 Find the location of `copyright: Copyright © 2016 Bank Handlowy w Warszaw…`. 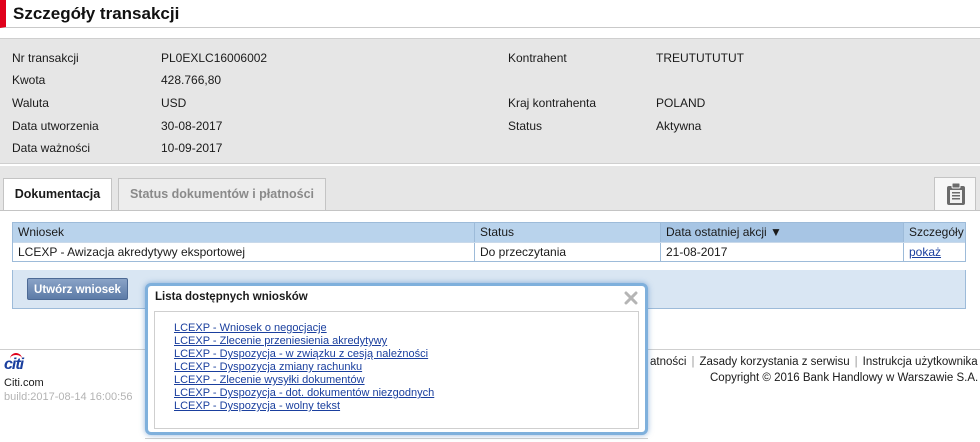

copyright: Copyright © 2016 Bank Handlowy w Warszaw… is located at coordinates (844, 378).